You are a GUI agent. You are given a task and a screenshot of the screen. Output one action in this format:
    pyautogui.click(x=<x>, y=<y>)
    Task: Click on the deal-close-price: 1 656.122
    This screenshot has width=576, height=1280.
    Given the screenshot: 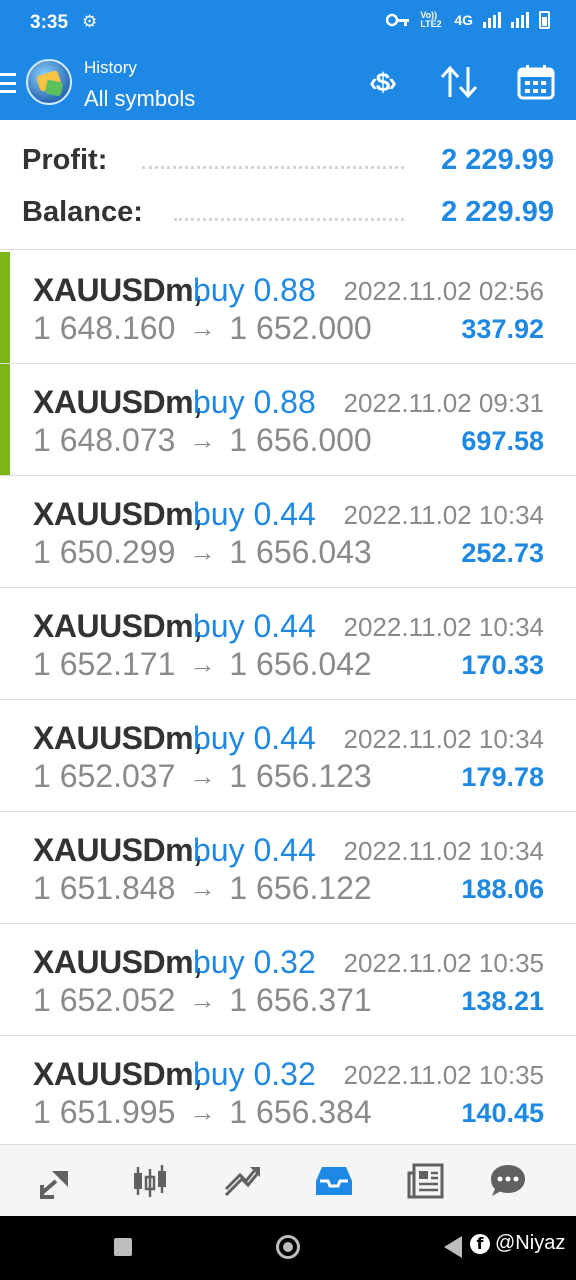 What is the action you would take?
    pyautogui.click(x=300, y=888)
    